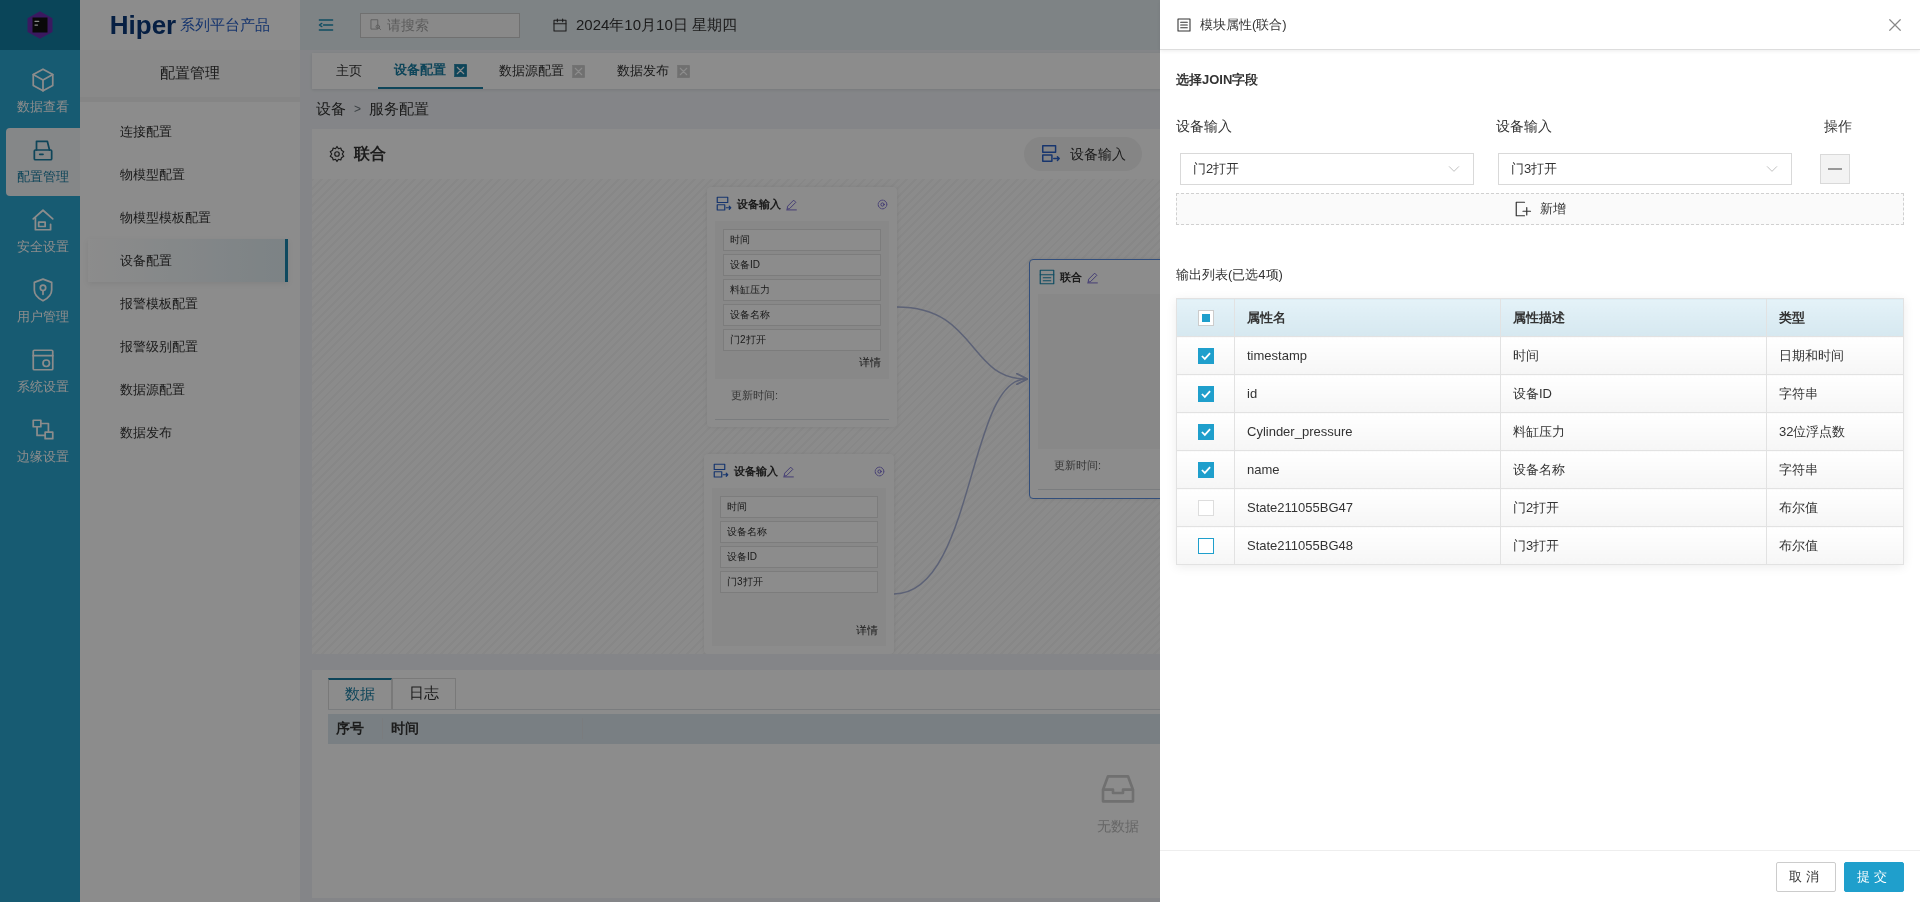  I want to click on breadcrumb-item: 设备, so click(331, 109).